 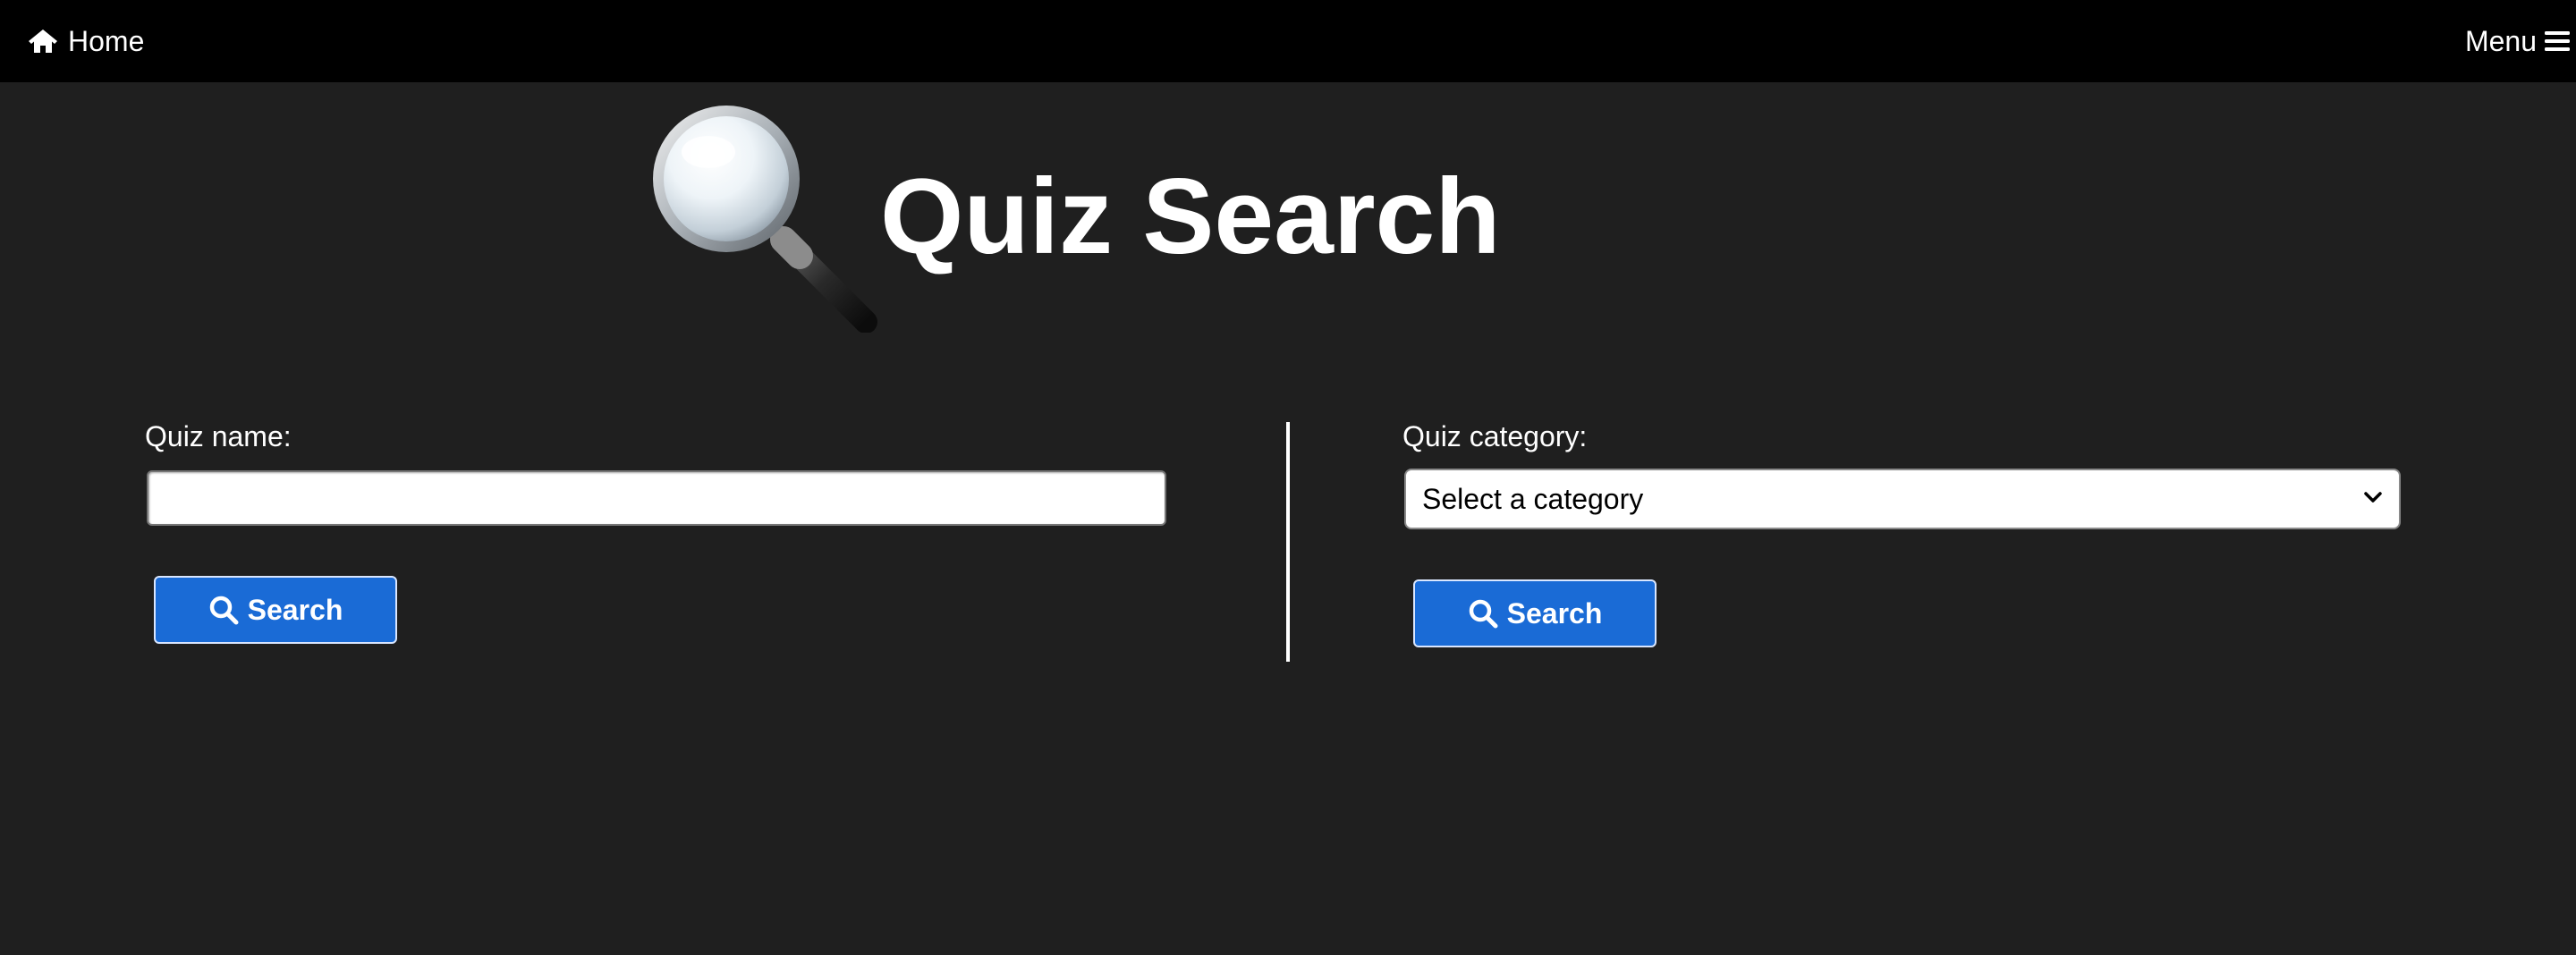 What do you see at coordinates (2373, 499) in the screenshot?
I see `chevron-down-icon` at bounding box center [2373, 499].